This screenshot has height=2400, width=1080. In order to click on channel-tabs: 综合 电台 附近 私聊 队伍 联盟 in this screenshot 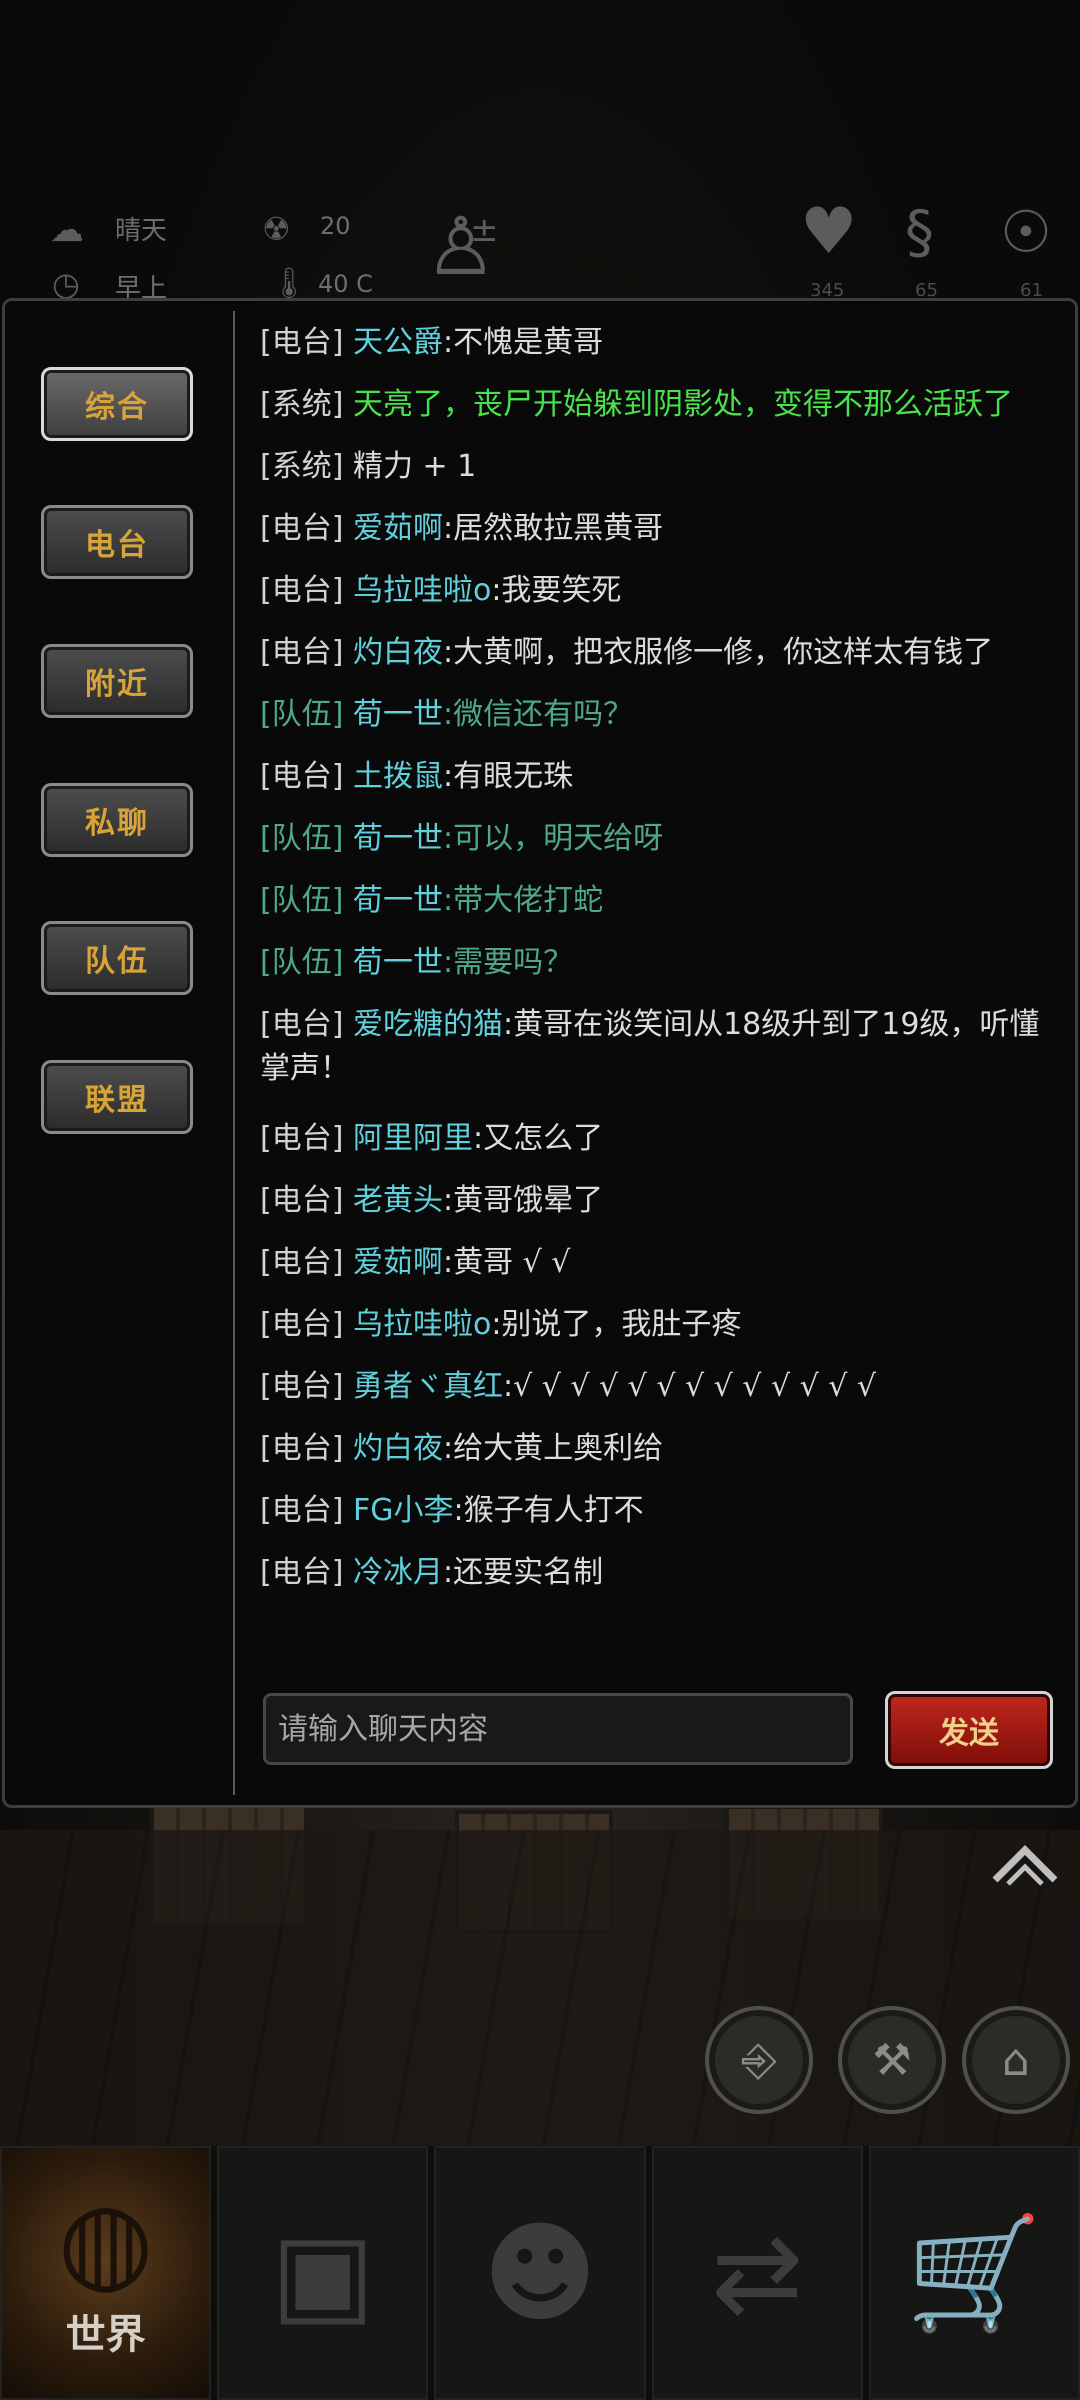, I will do `click(119, 1053)`.